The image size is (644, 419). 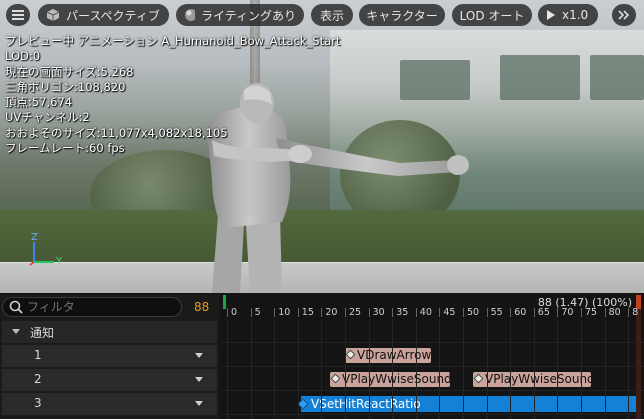 I want to click on character-label: キャラクター, so click(x=402, y=15).